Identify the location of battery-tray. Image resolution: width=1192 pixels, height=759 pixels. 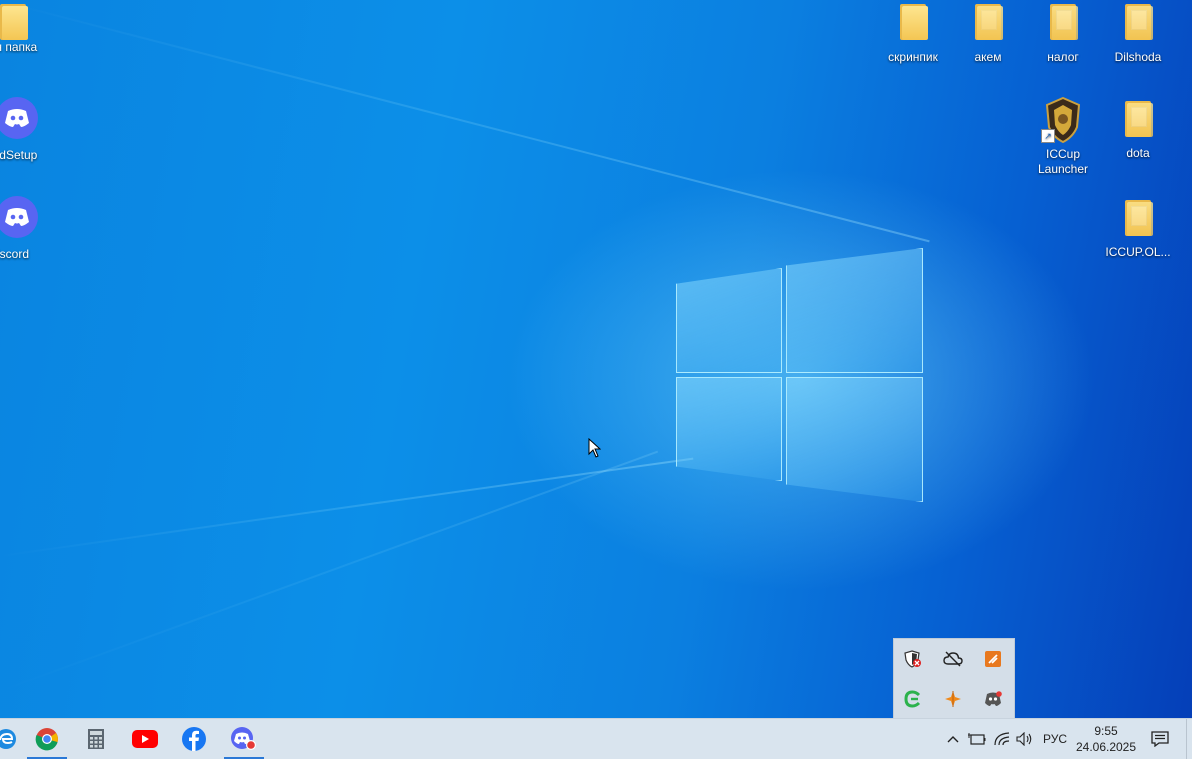
(977, 739).